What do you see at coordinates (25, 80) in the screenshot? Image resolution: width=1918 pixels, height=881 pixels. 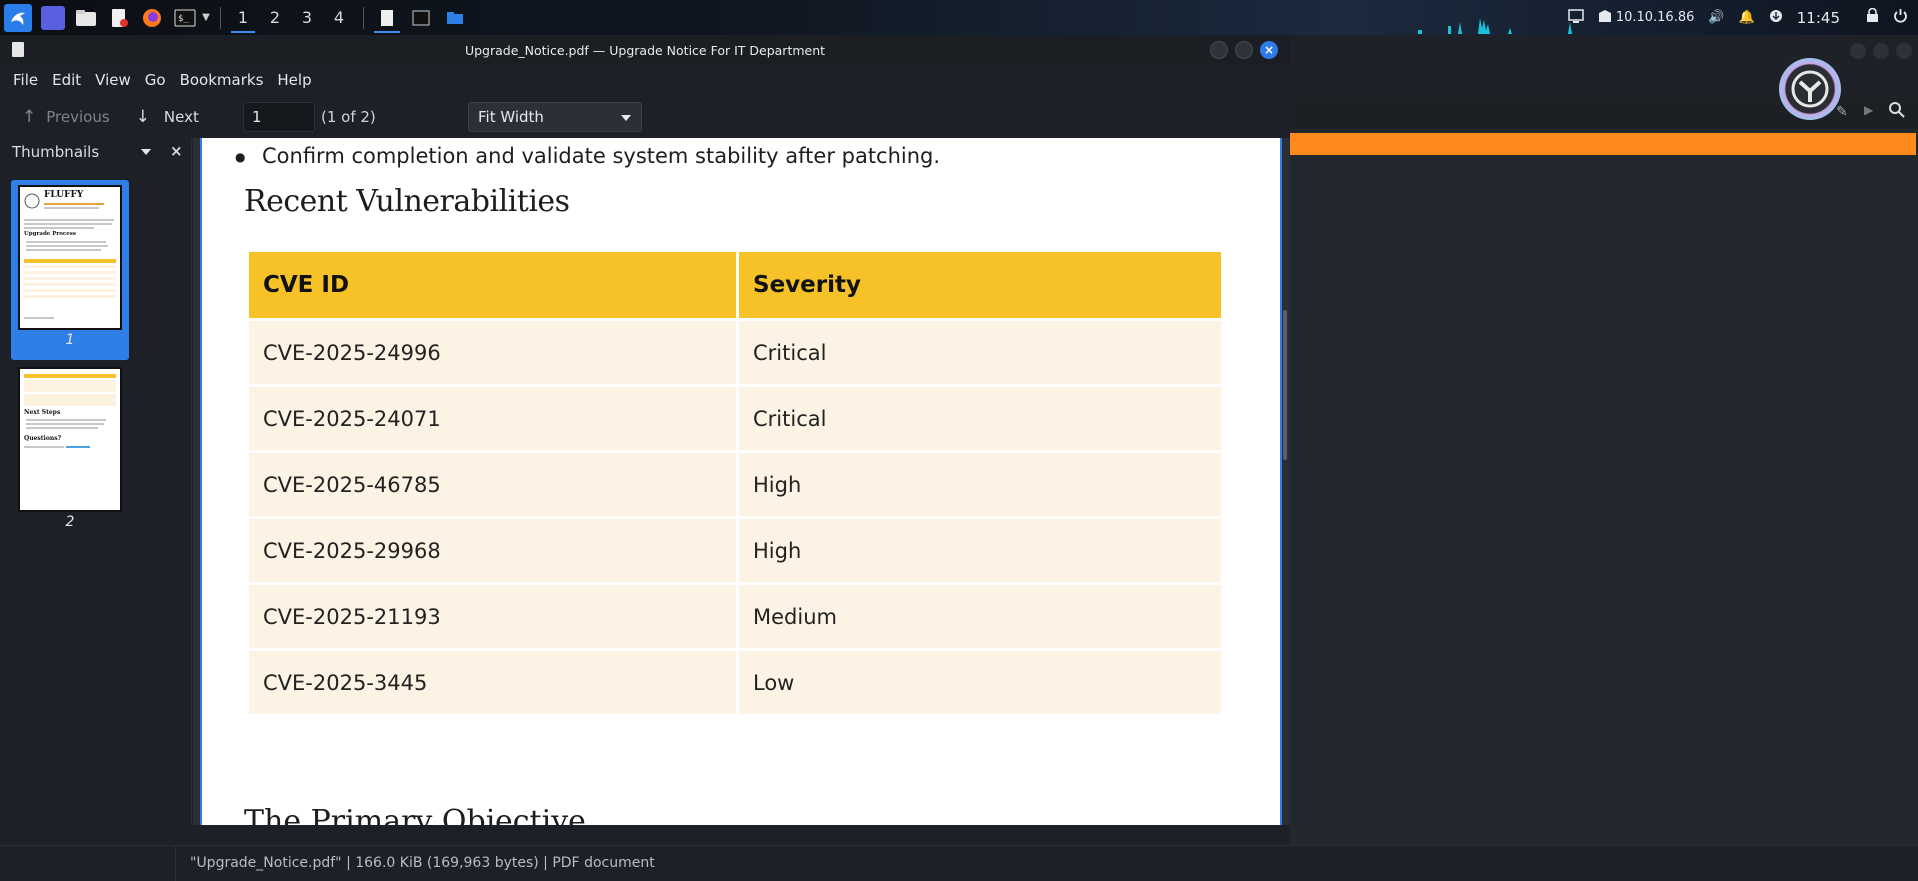 I see `menu-file: File` at bounding box center [25, 80].